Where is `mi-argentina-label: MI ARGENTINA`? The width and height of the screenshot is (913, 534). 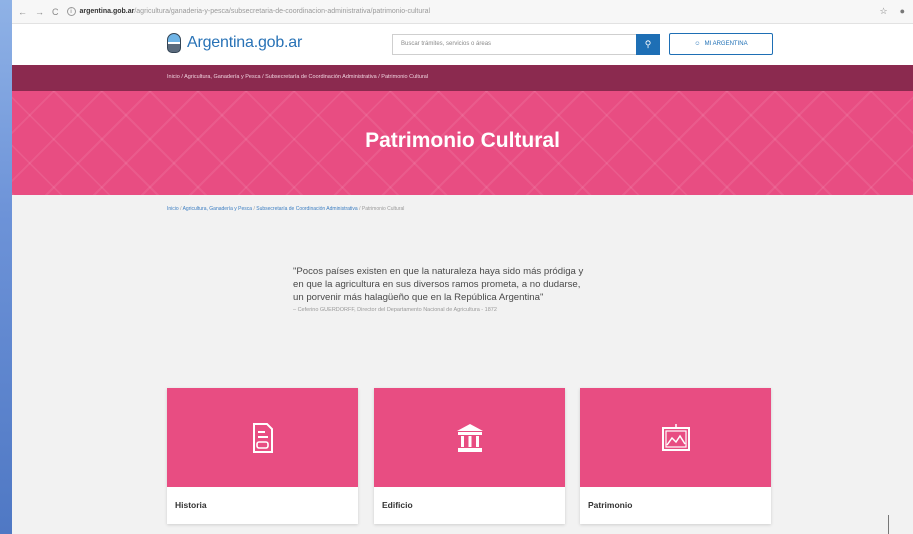
mi-argentina-label: MI ARGENTINA is located at coordinates (726, 44).